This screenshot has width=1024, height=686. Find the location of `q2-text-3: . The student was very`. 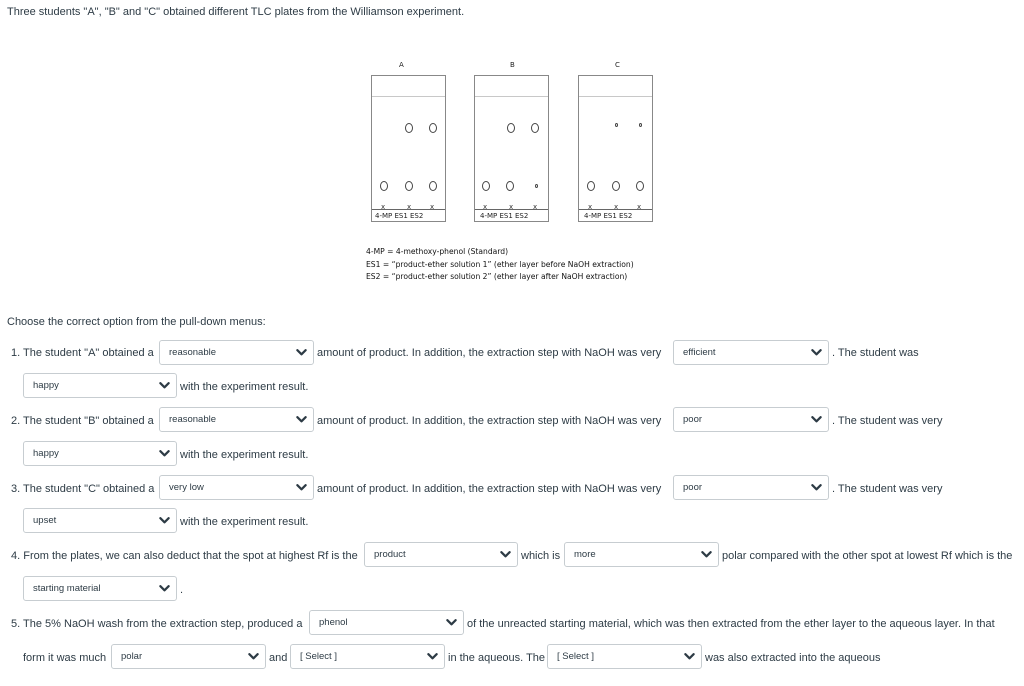

q2-text-3: . The student was very is located at coordinates (887, 421).